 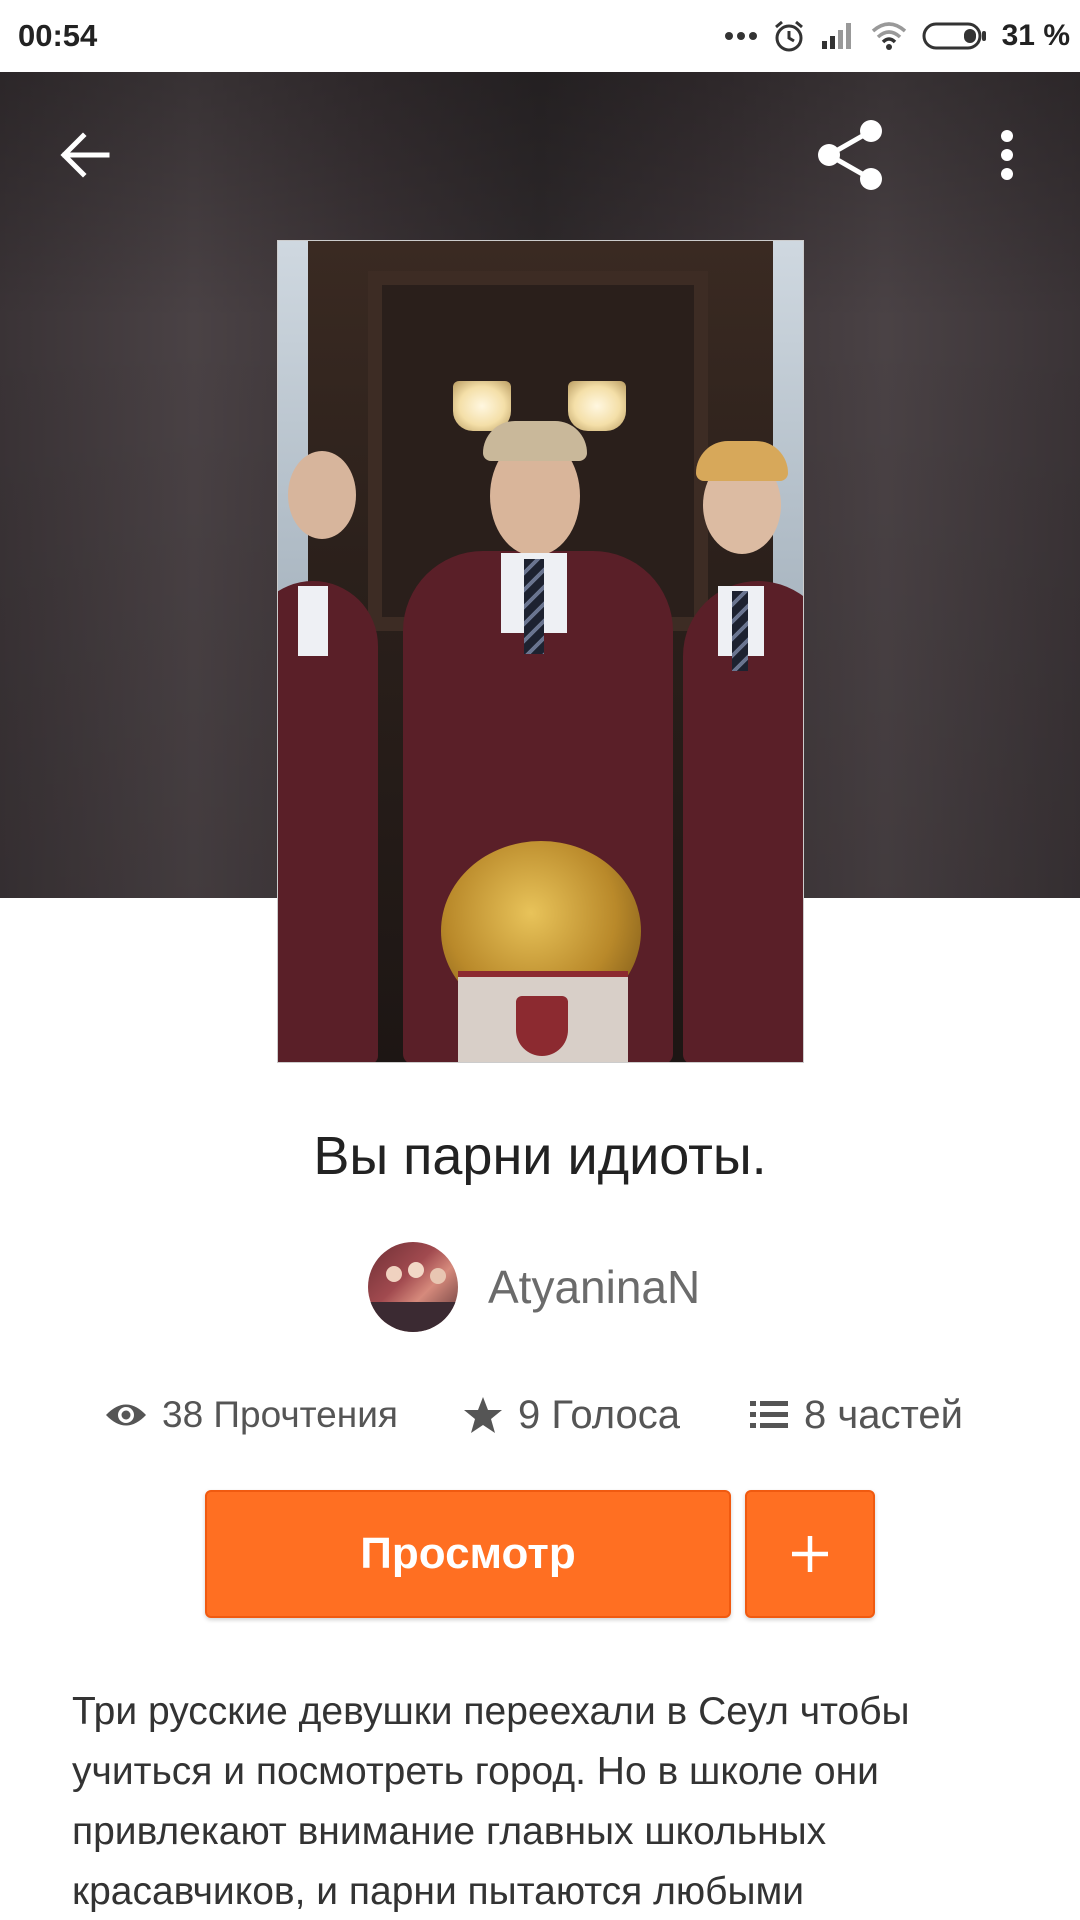 I want to click on signal-icon, so click(x=836, y=36).